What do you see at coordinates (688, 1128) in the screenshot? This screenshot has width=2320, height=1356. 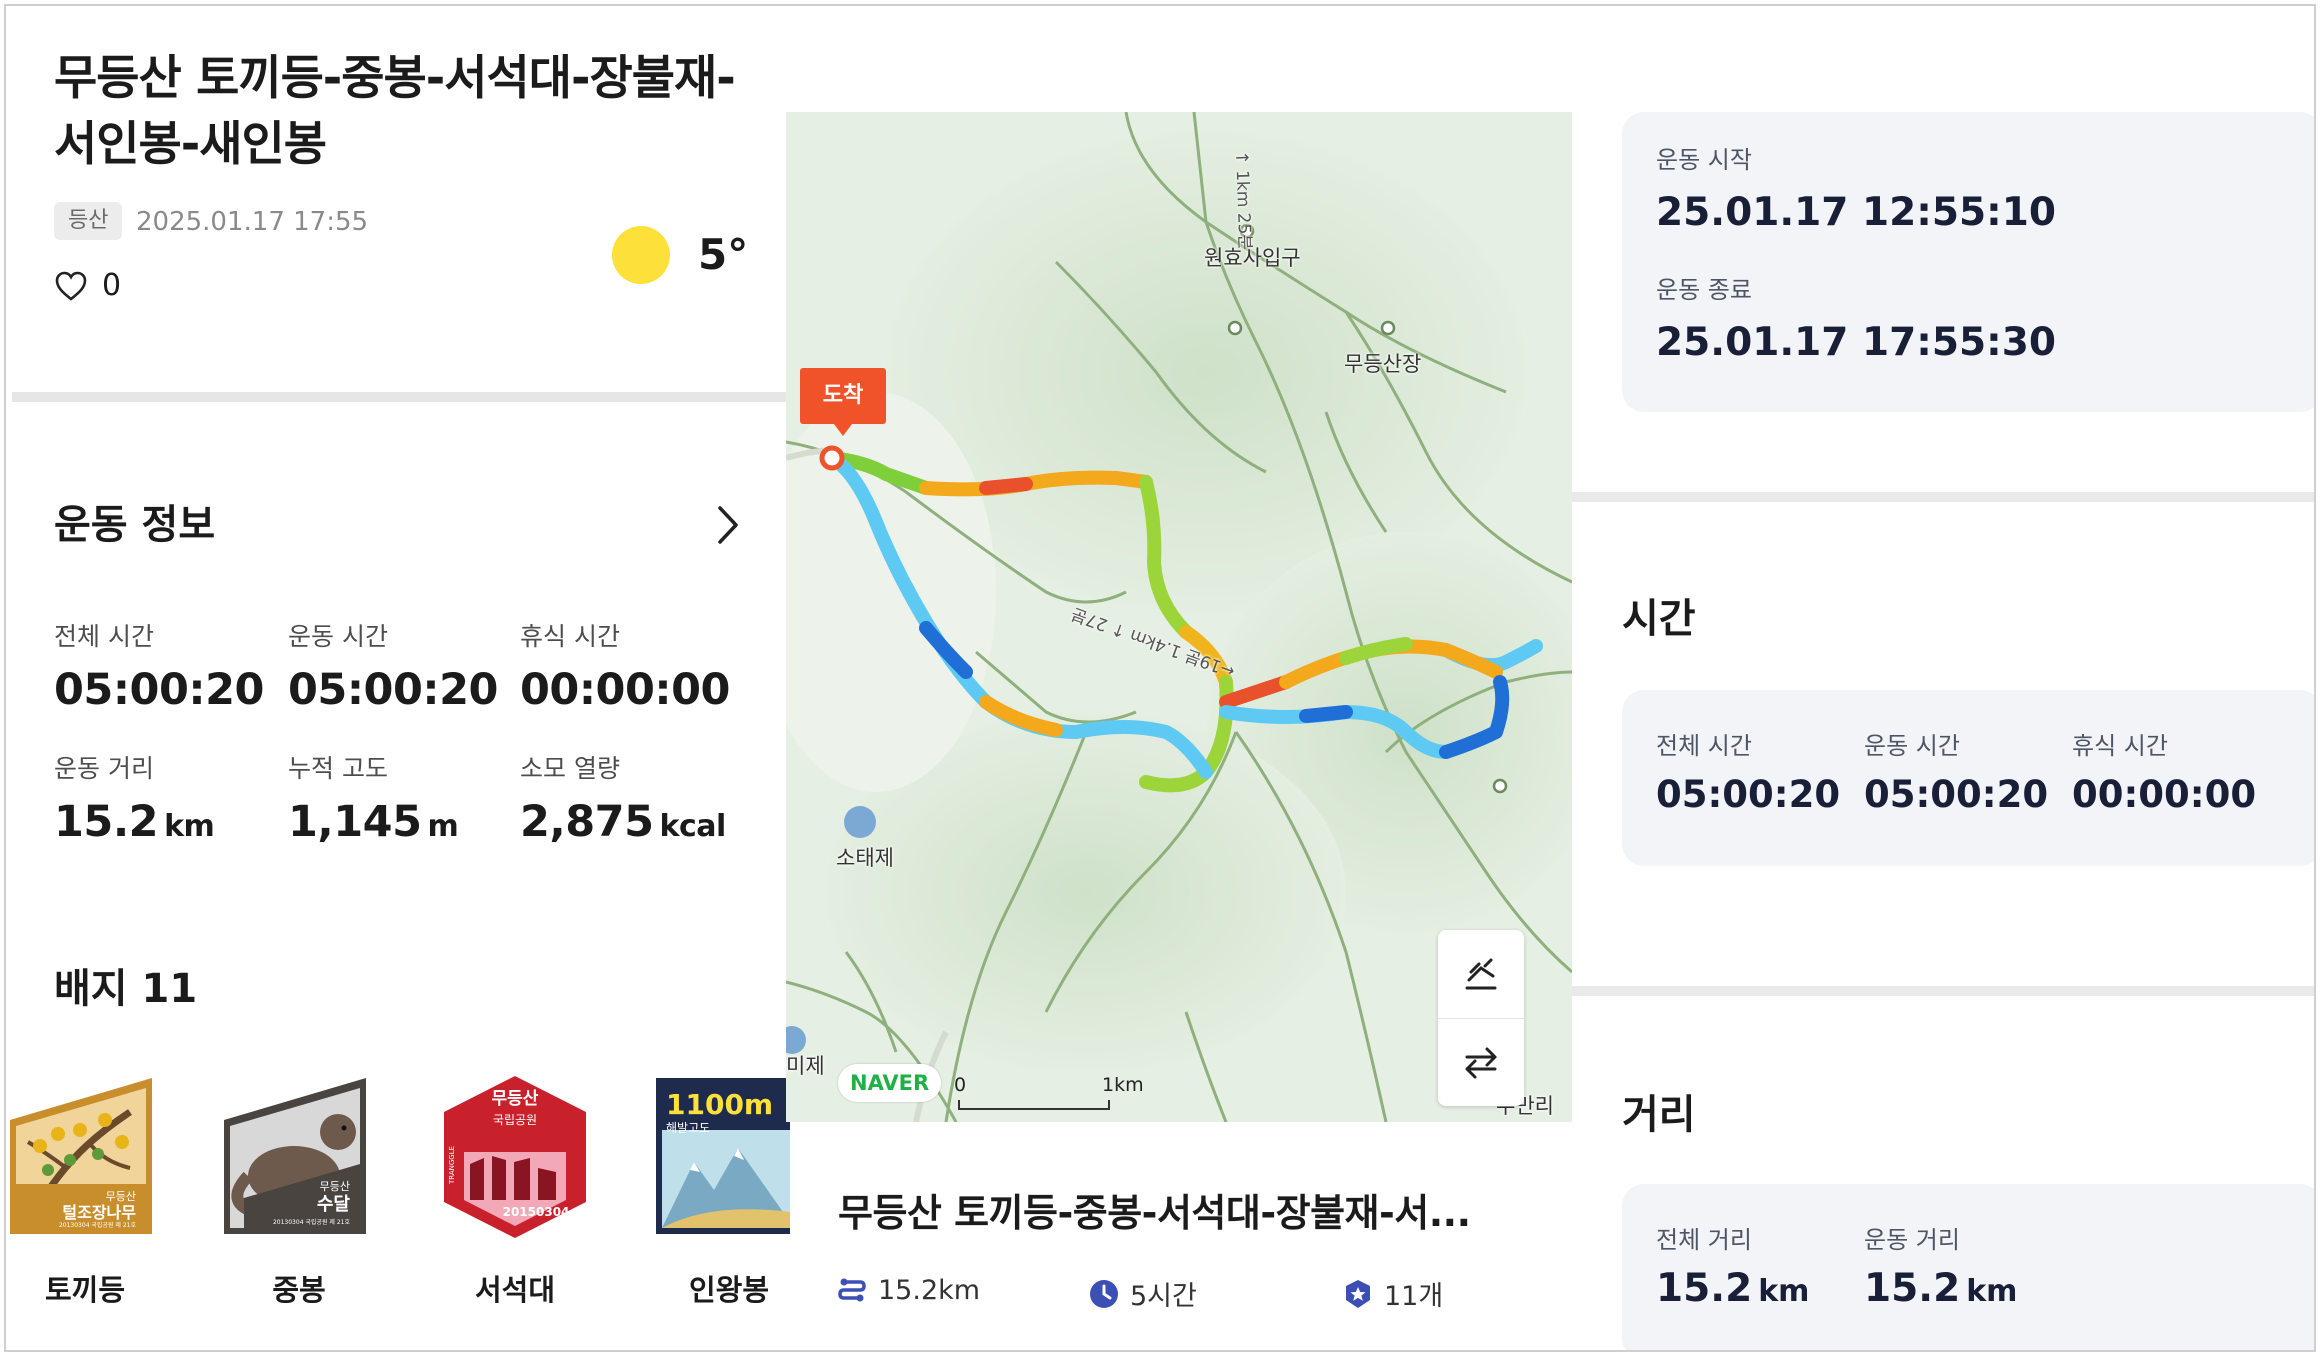 I see `badge-text: 해발고도` at bounding box center [688, 1128].